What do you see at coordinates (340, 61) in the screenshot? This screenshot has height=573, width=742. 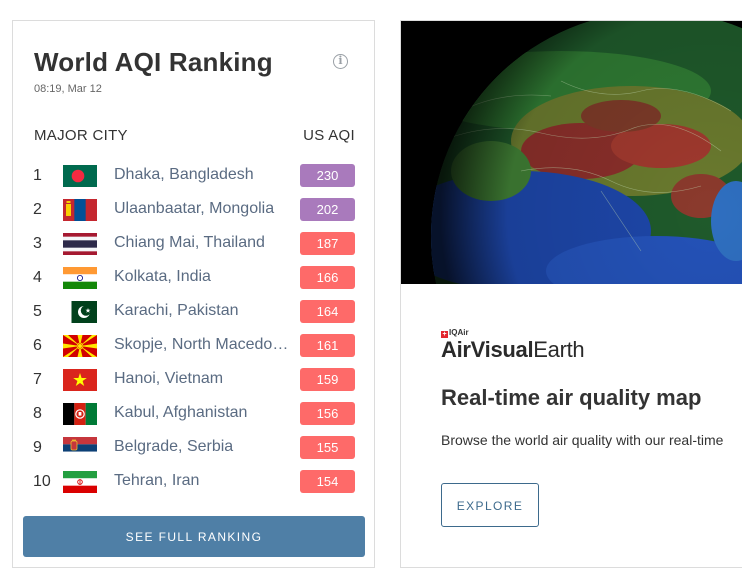 I see `info-icon: i` at bounding box center [340, 61].